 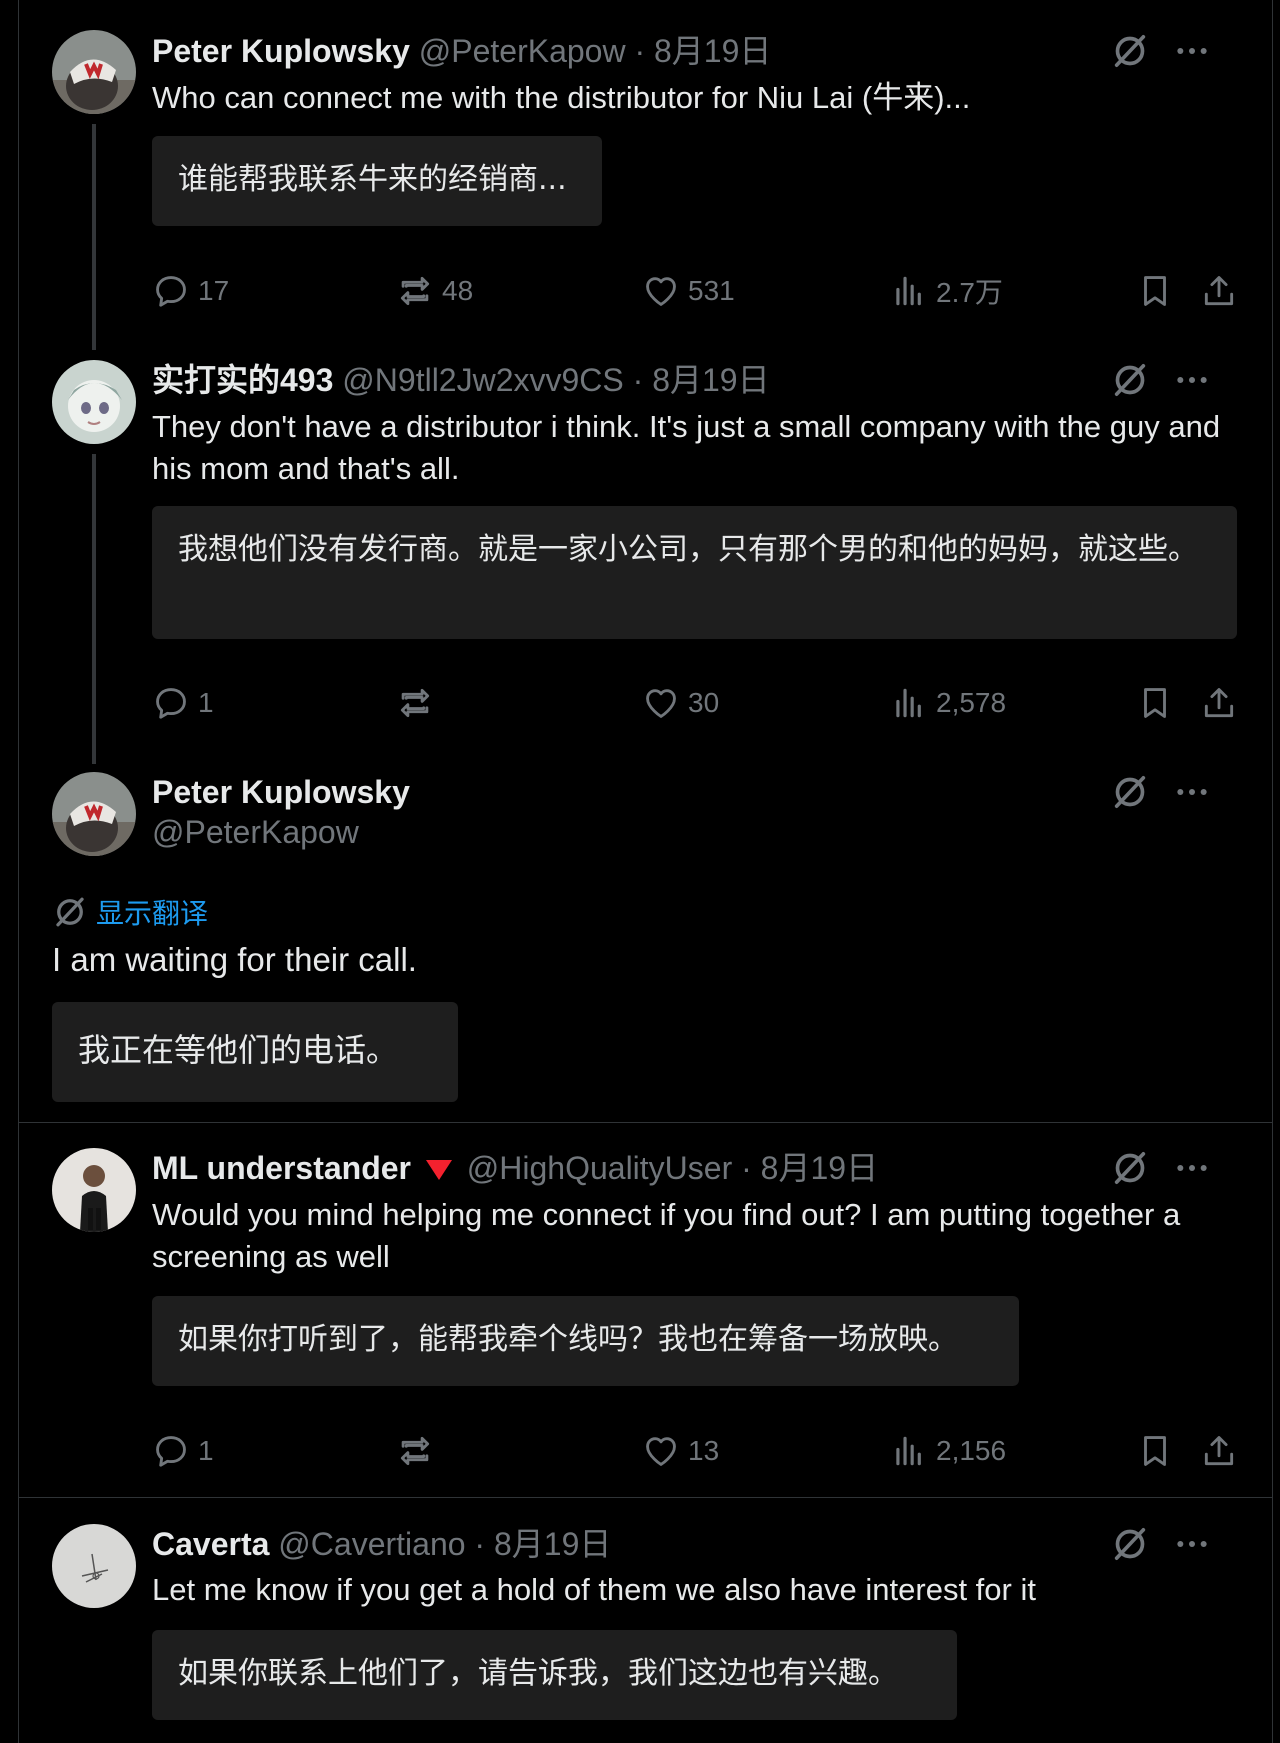 What do you see at coordinates (152, 913) in the screenshot?
I see `show-translation-label: 显示翻译` at bounding box center [152, 913].